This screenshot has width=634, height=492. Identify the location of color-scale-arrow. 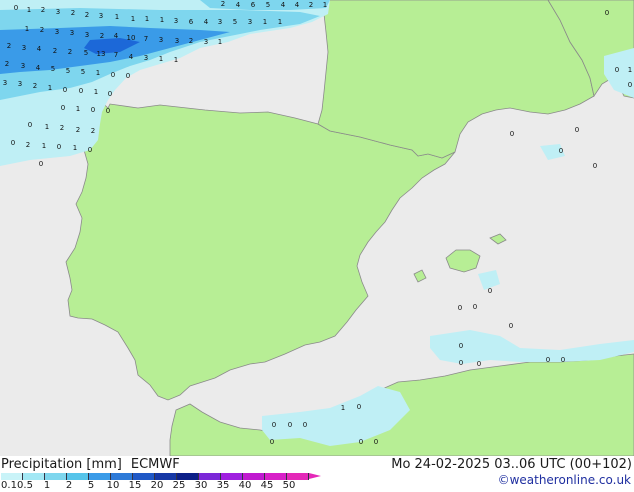
(315, 476).